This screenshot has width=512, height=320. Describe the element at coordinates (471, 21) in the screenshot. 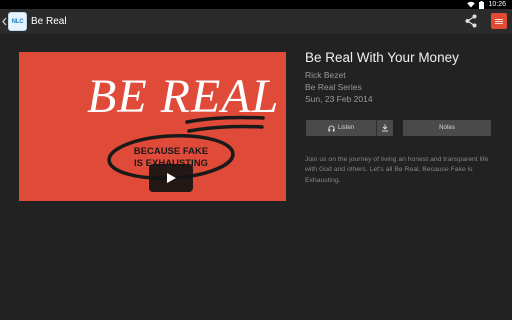

I see `share-icon` at that location.